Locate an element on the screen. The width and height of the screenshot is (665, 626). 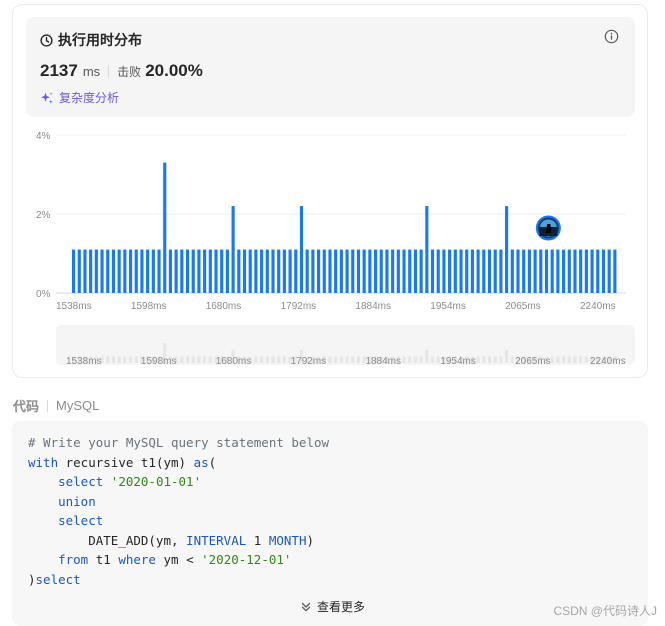
x-tick-label: 1680ms is located at coordinates (224, 306).